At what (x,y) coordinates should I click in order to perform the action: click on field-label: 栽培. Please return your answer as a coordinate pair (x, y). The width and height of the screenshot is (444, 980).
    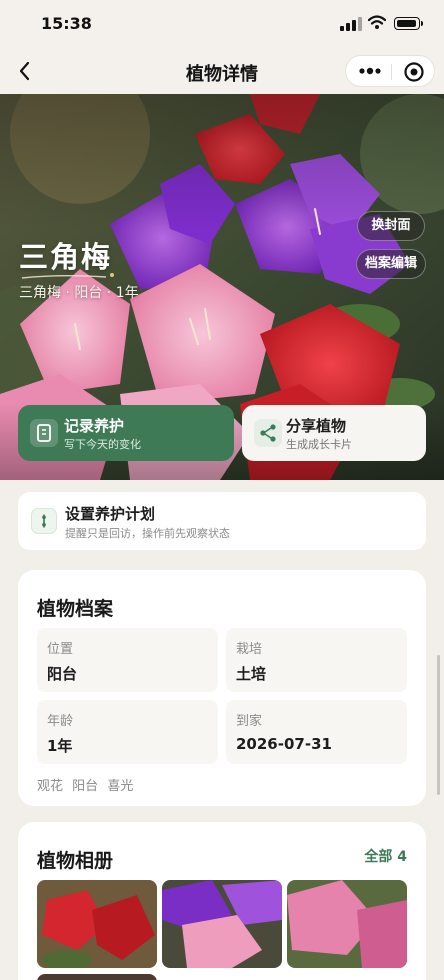
    Looking at the image, I should click on (249, 649).